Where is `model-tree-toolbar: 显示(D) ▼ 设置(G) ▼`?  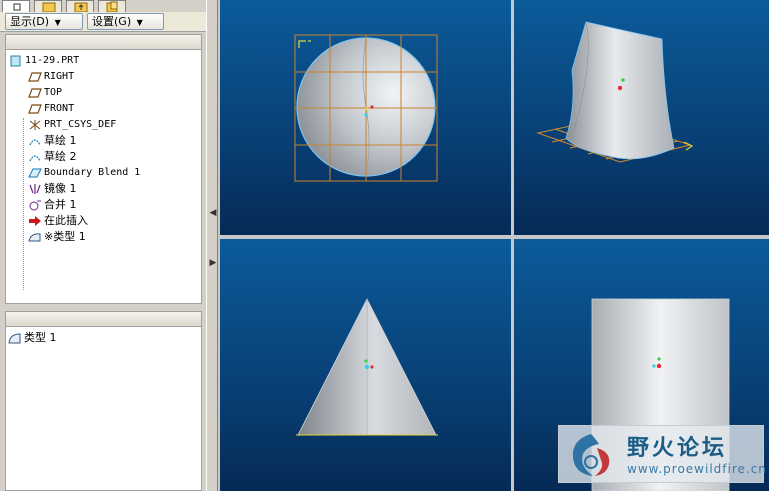 model-tree-toolbar: 显示(D) ▼ 设置(G) ▼ is located at coordinates (103, 22).